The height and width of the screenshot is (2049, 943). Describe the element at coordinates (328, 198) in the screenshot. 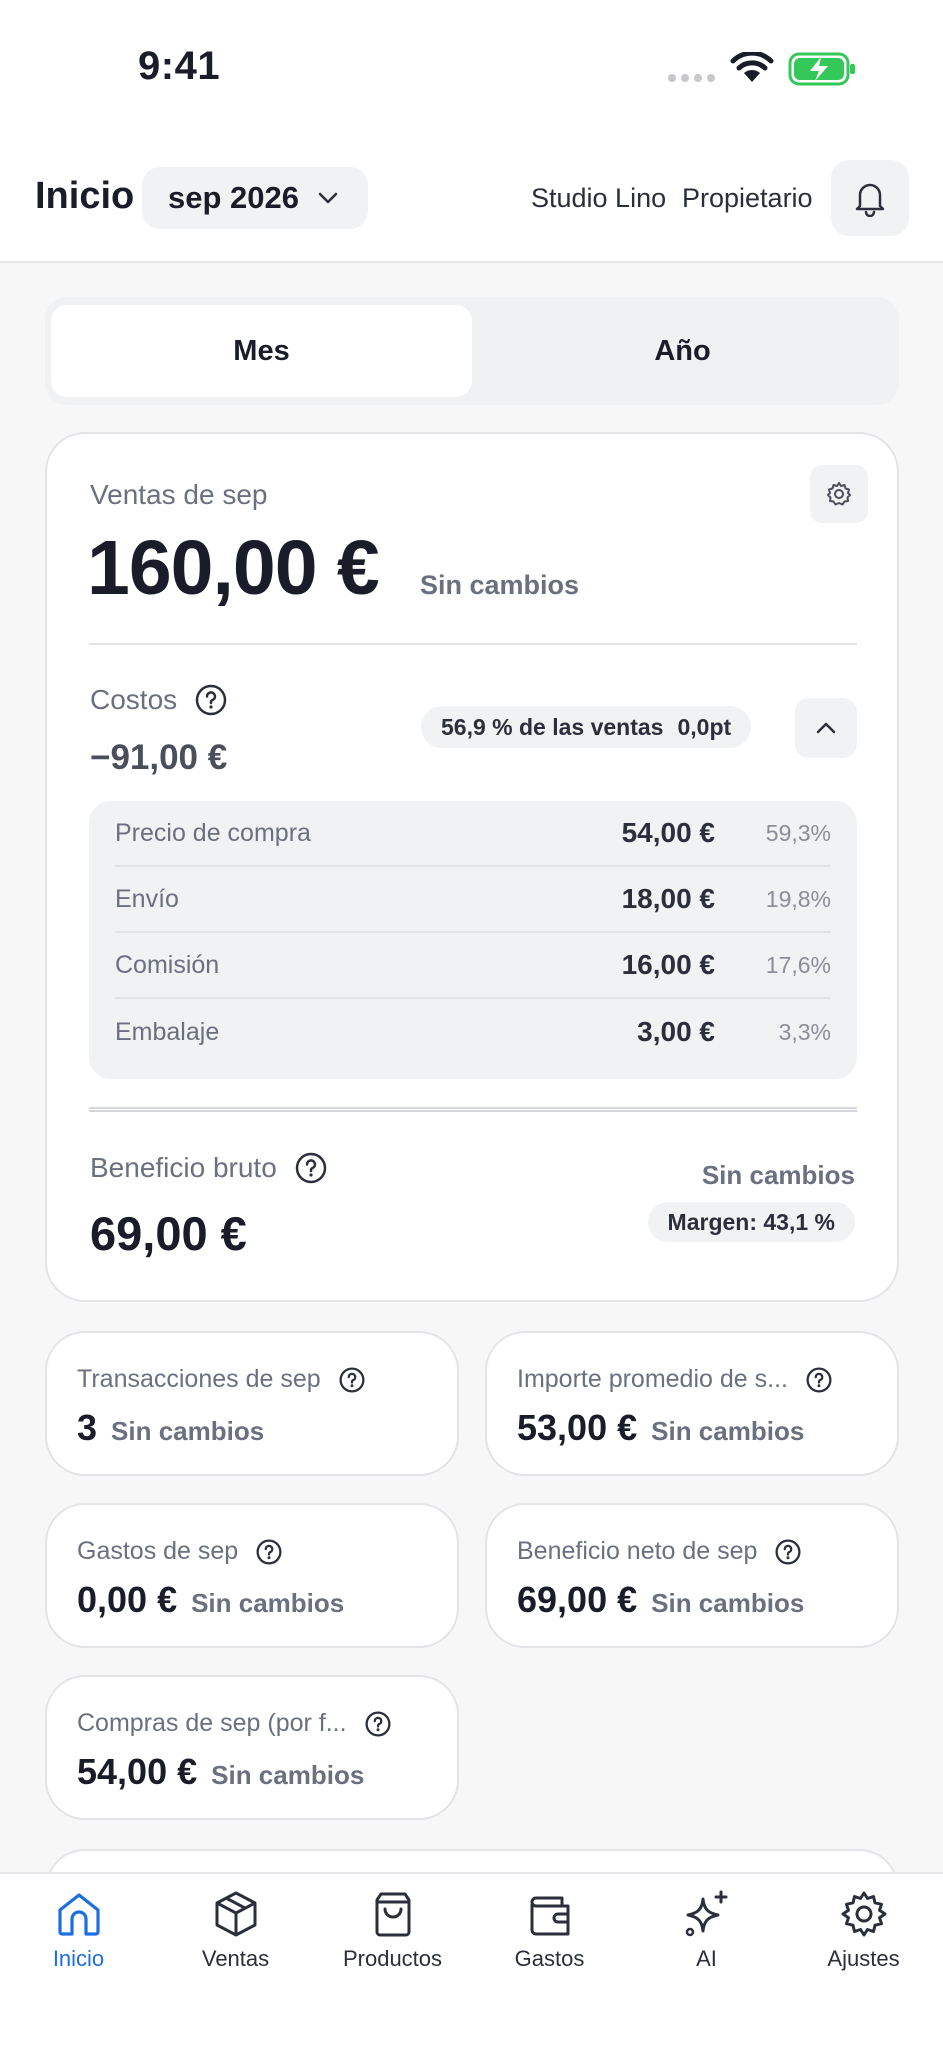

I see `chevron-down-icon` at that location.